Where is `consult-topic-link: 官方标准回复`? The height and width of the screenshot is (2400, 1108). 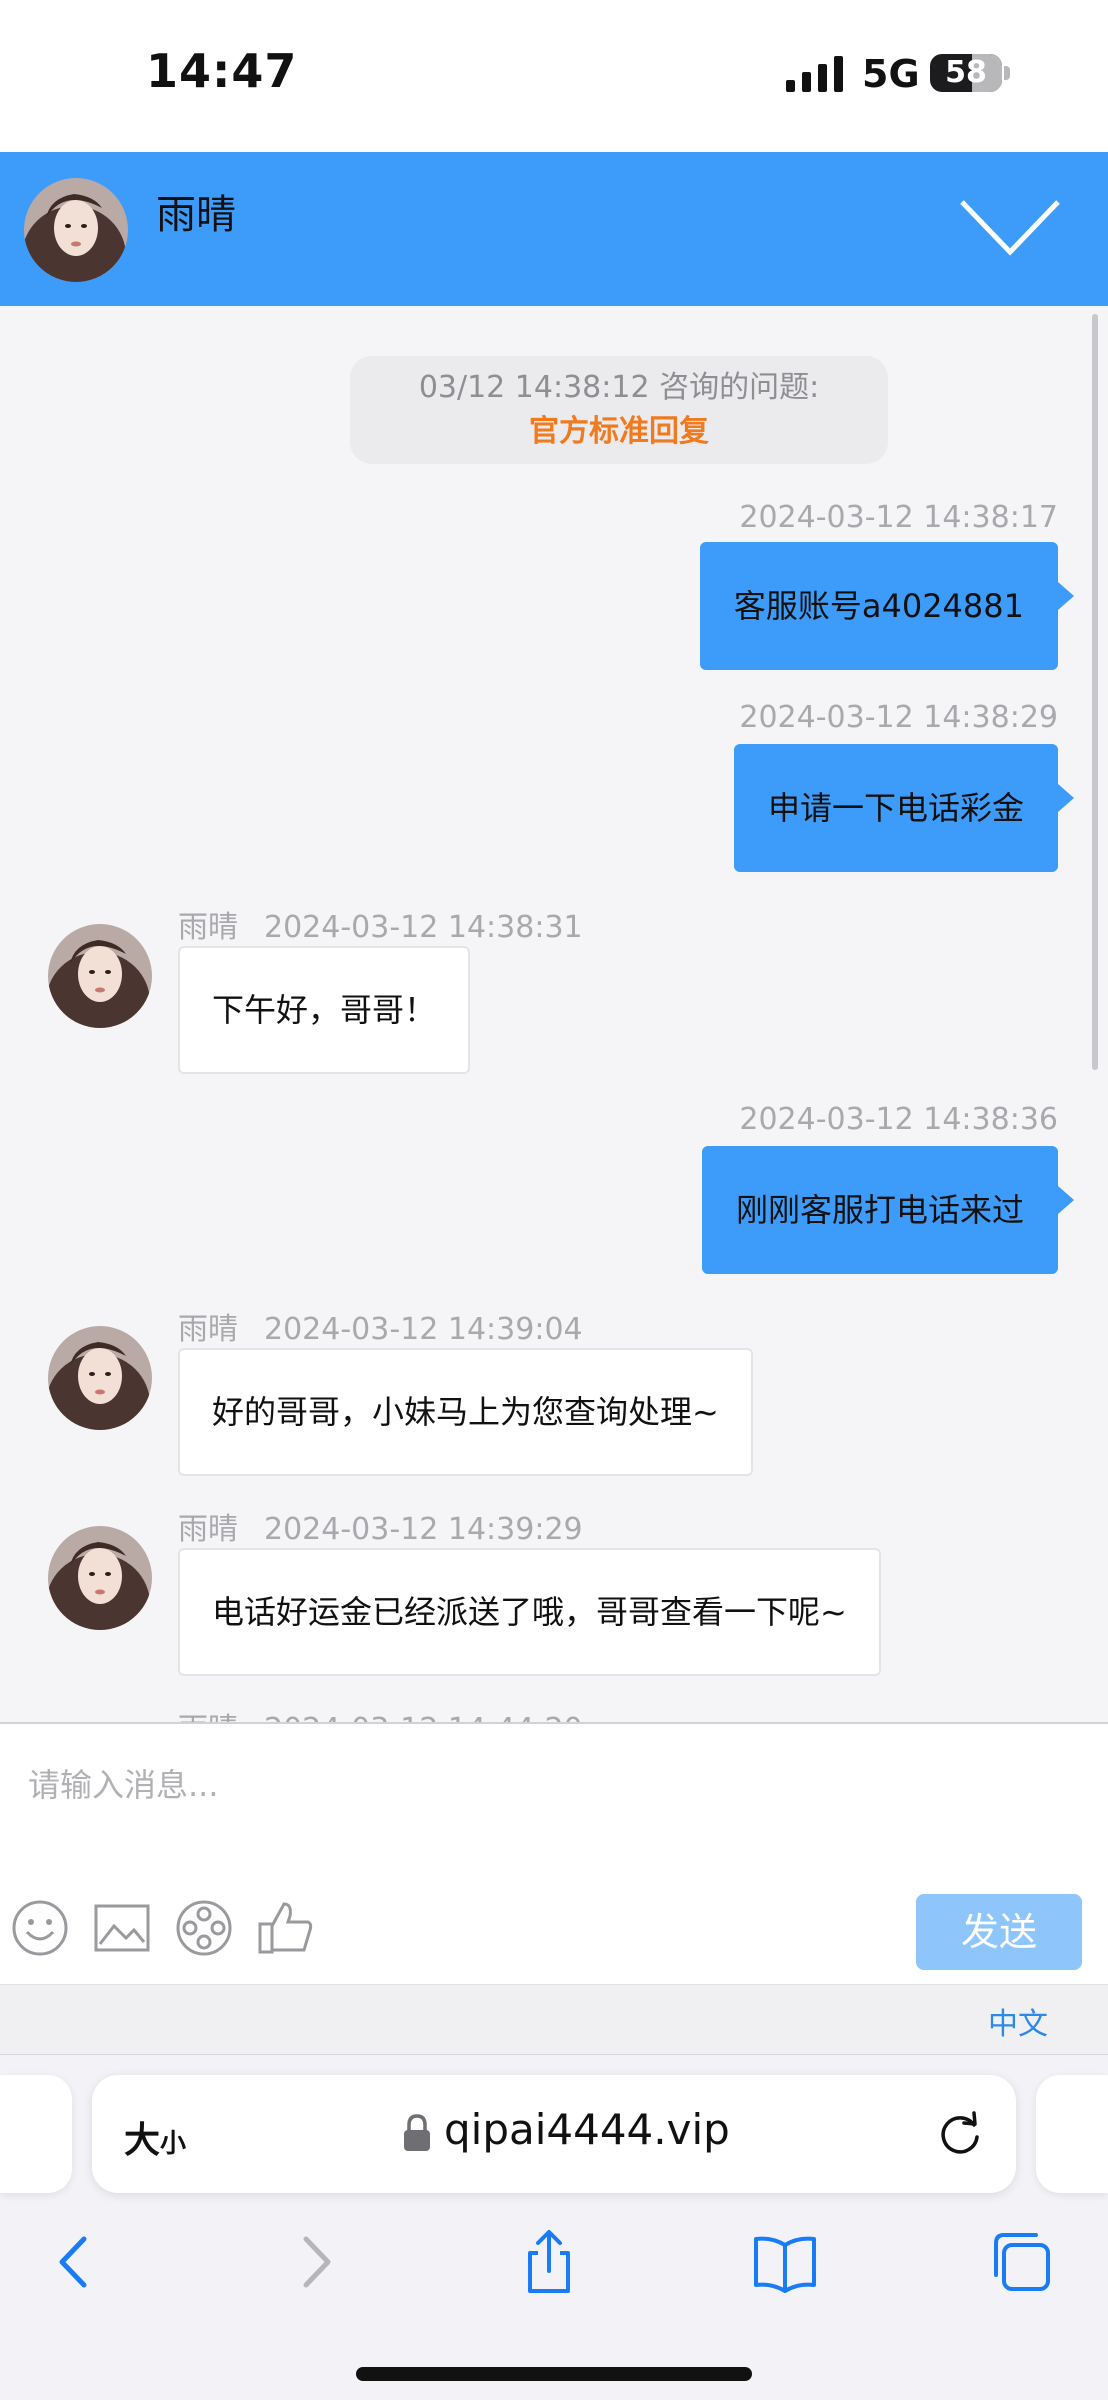 consult-topic-link: 官方标准回复 is located at coordinates (619, 432).